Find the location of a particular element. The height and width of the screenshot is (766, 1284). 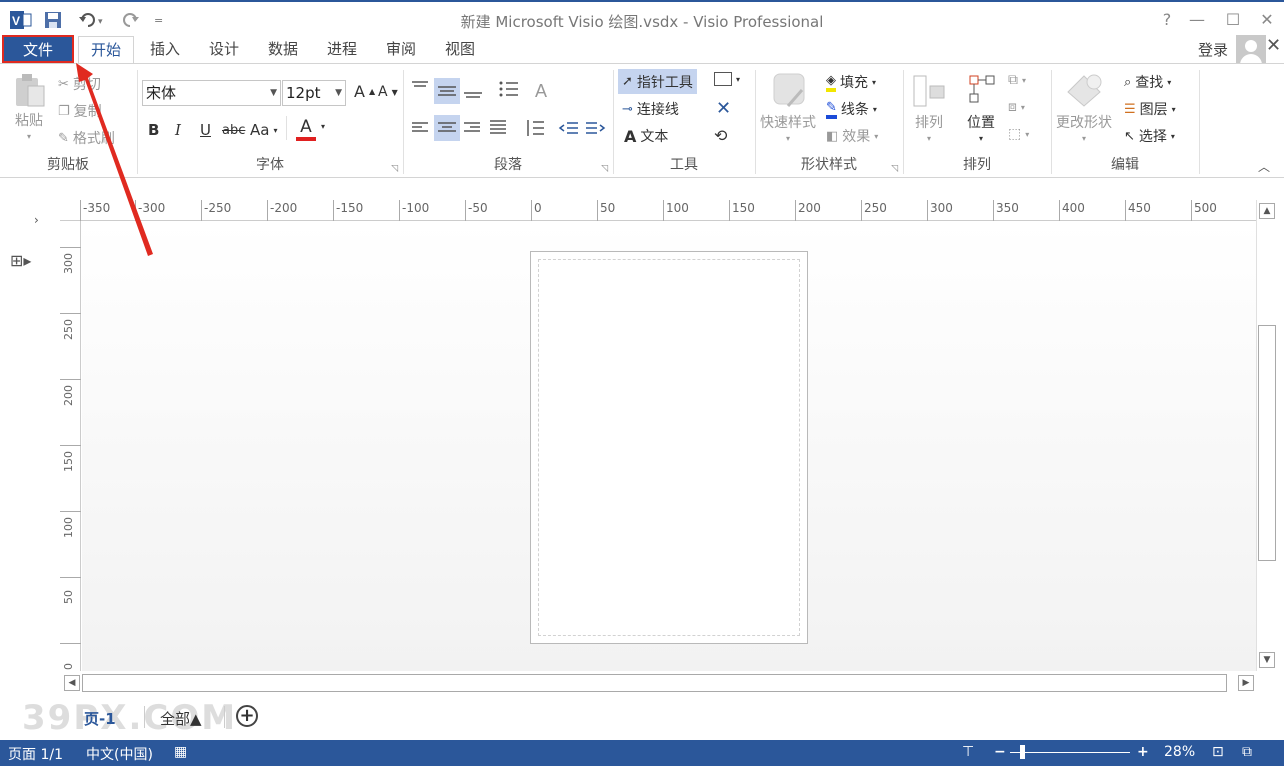

page-tab-1: 页-1 is located at coordinates (100, 718).